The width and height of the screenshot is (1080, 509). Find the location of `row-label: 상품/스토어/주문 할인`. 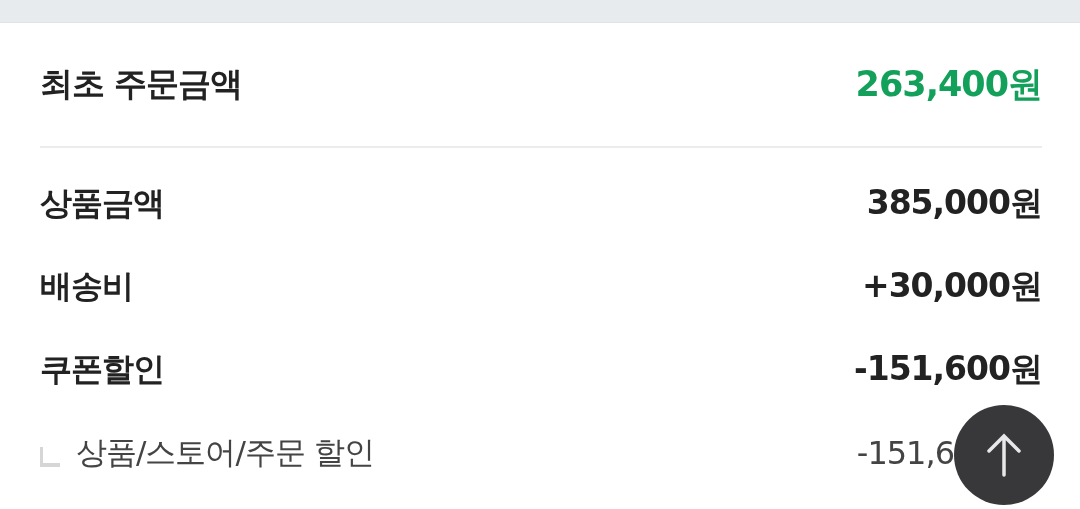

row-label: 상품/스토어/주문 할인 is located at coordinates (225, 452).